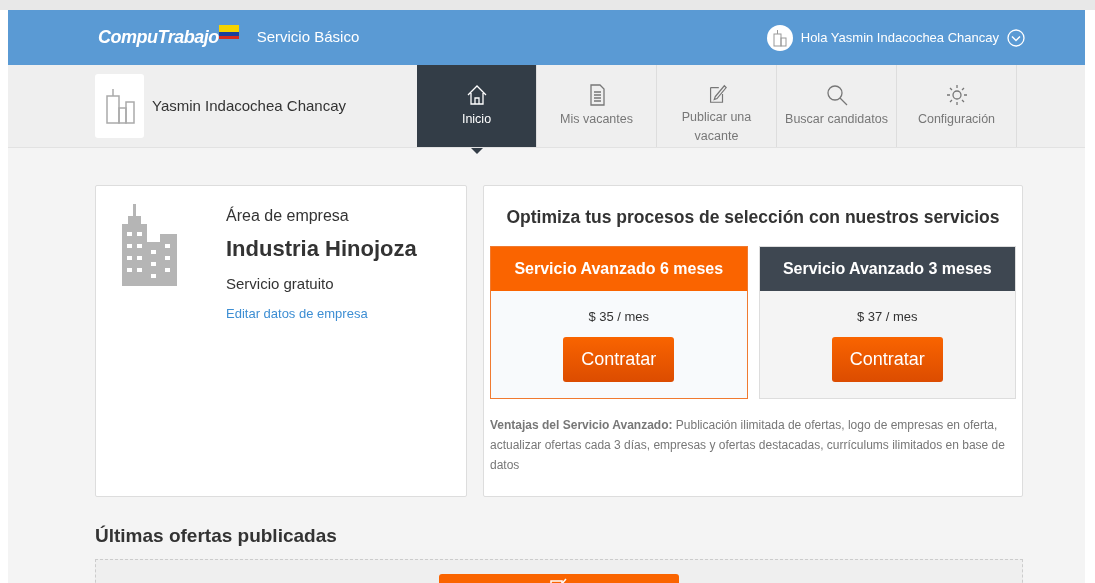 Image resolution: width=1095 pixels, height=583 pixels. What do you see at coordinates (779, 37) in the screenshot?
I see `avatar-icon` at bounding box center [779, 37].